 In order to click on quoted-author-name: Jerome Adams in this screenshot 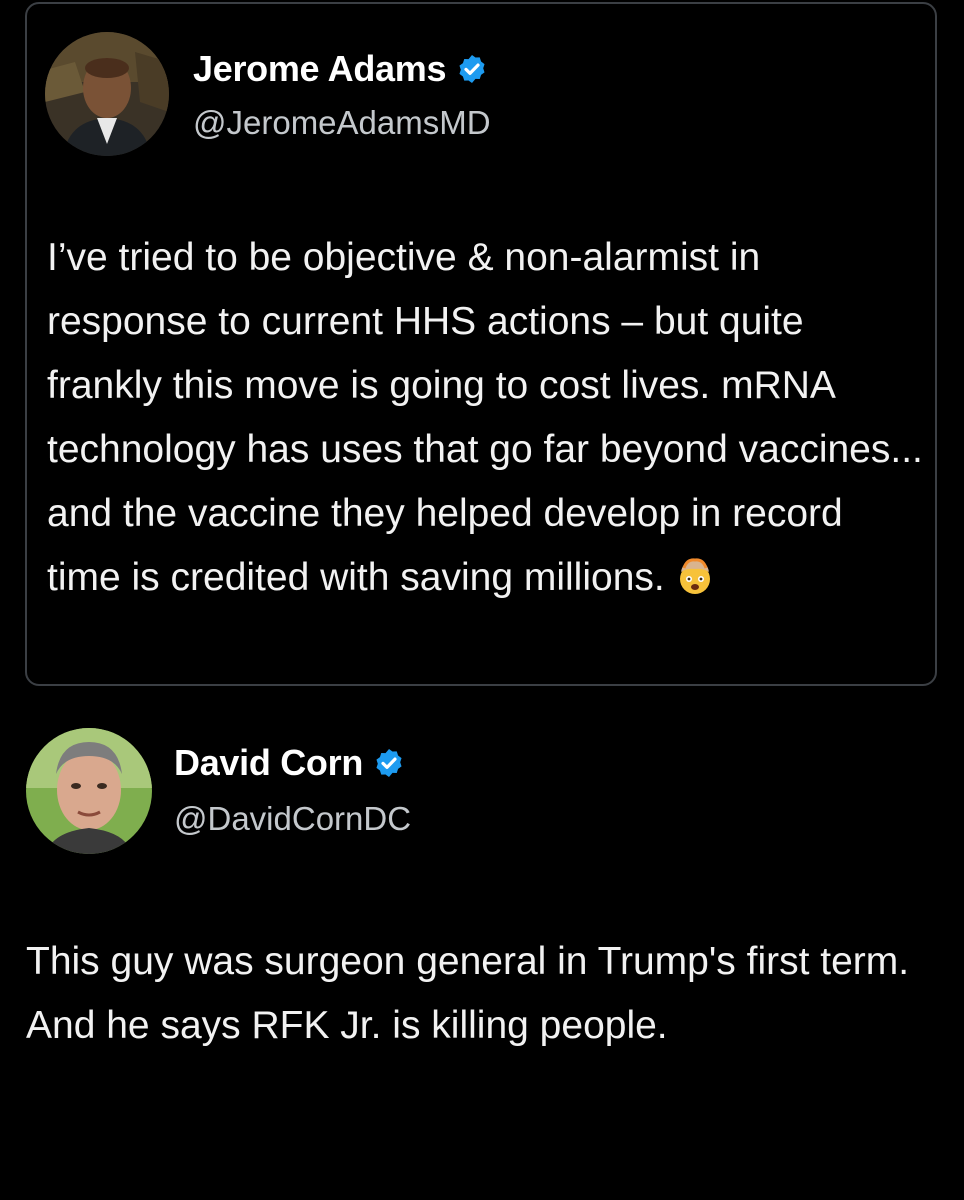, I will do `click(319, 69)`.